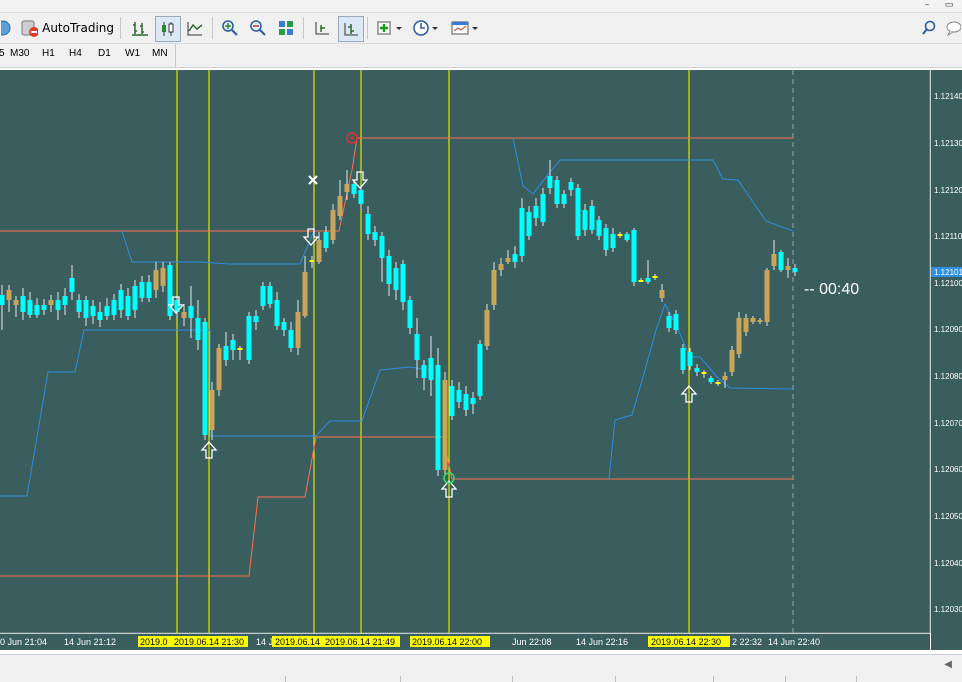 The height and width of the screenshot is (682, 962). I want to click on search-button, so click(929, 28).